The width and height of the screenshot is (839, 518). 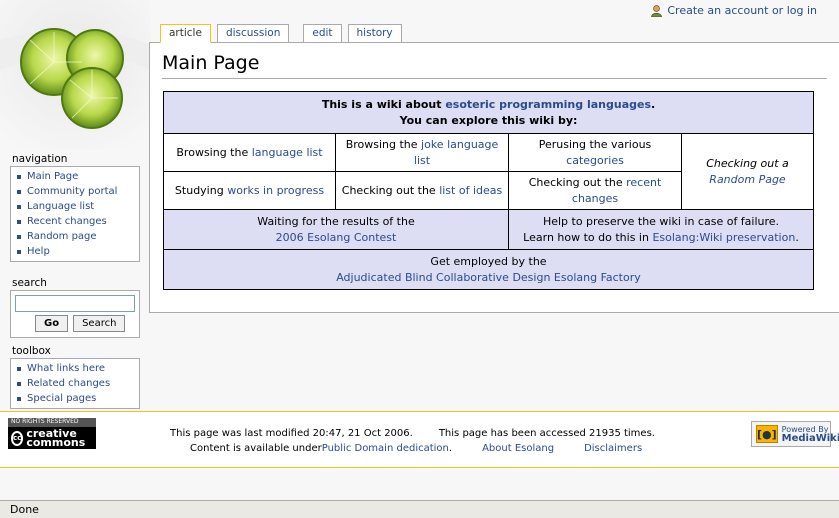 I want to click on search-heading: search, so click(x=29, y=283).